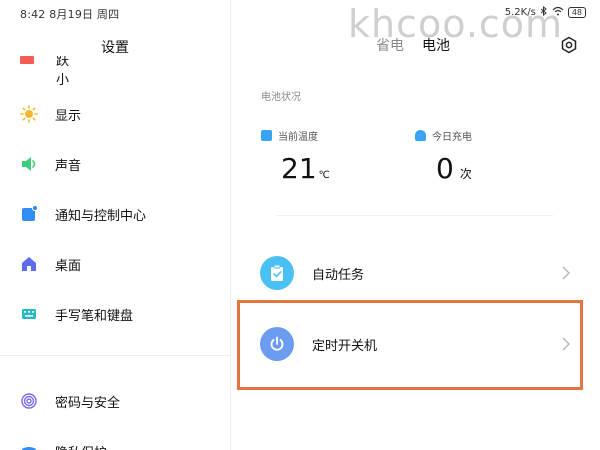  What do you see at coordinates (299, 168) in the screenshot?
I see `metric-value-number: 21` at bounding box center [299, 168].